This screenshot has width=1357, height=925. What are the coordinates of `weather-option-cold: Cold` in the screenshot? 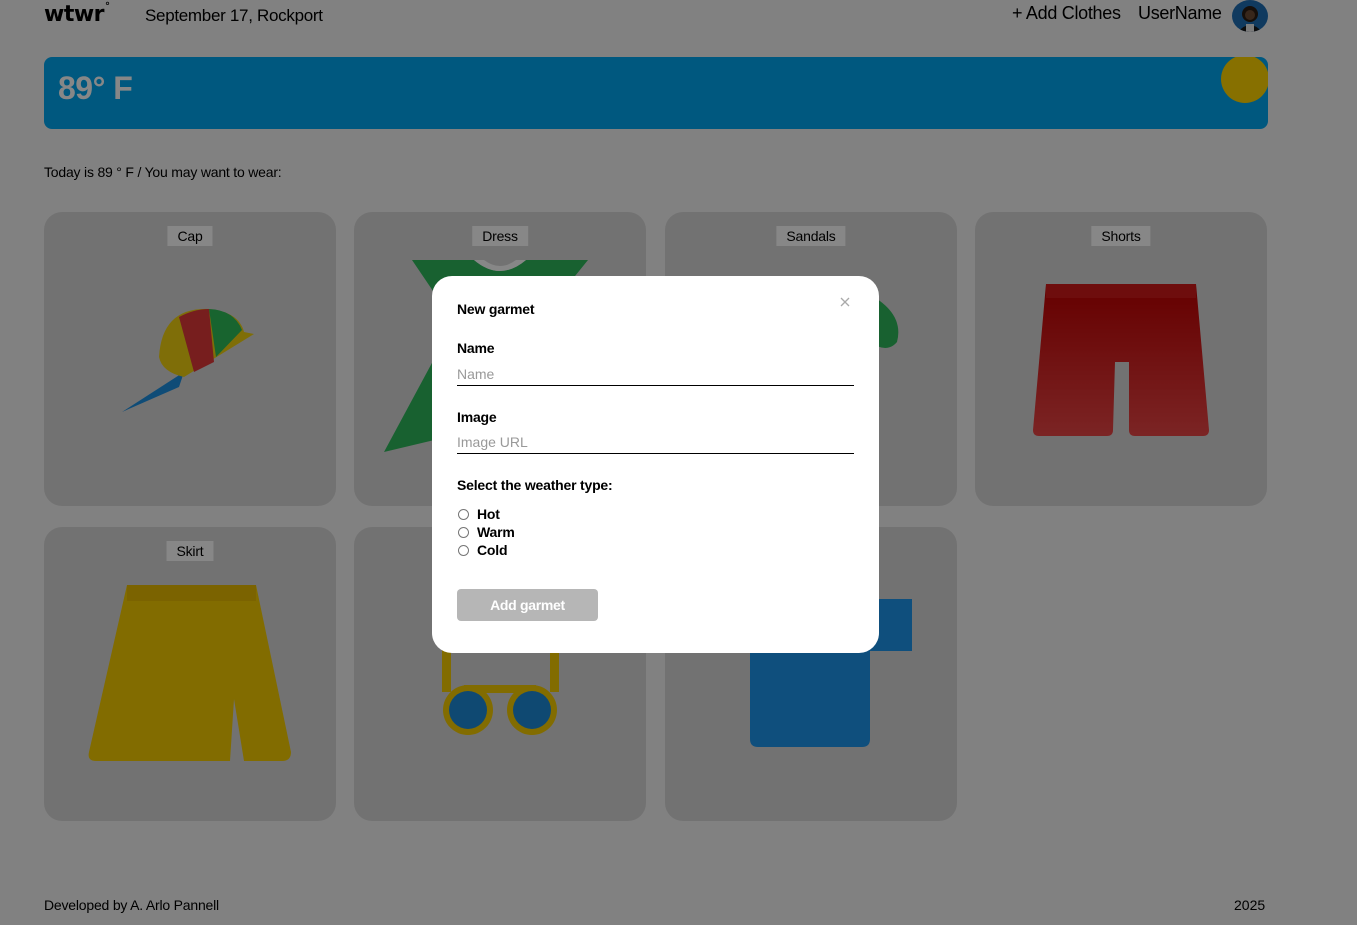 It's located at (482, 550).